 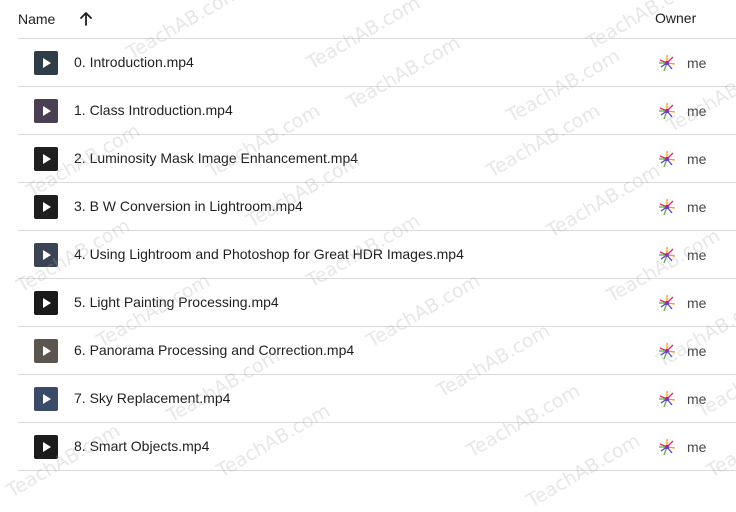 I want to click on owner-column-header: Owner, so click(x=675, y=18).